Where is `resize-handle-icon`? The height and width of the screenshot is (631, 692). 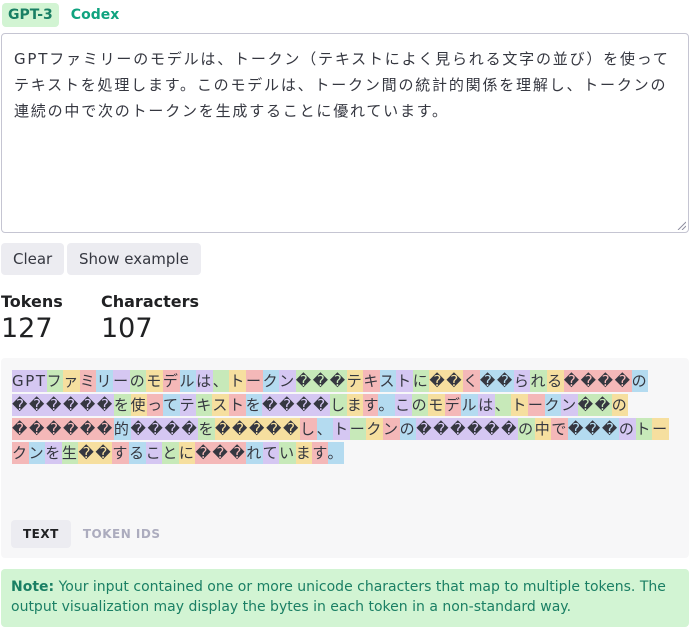
resize-handle-icon is located at coordinates (681, 225).